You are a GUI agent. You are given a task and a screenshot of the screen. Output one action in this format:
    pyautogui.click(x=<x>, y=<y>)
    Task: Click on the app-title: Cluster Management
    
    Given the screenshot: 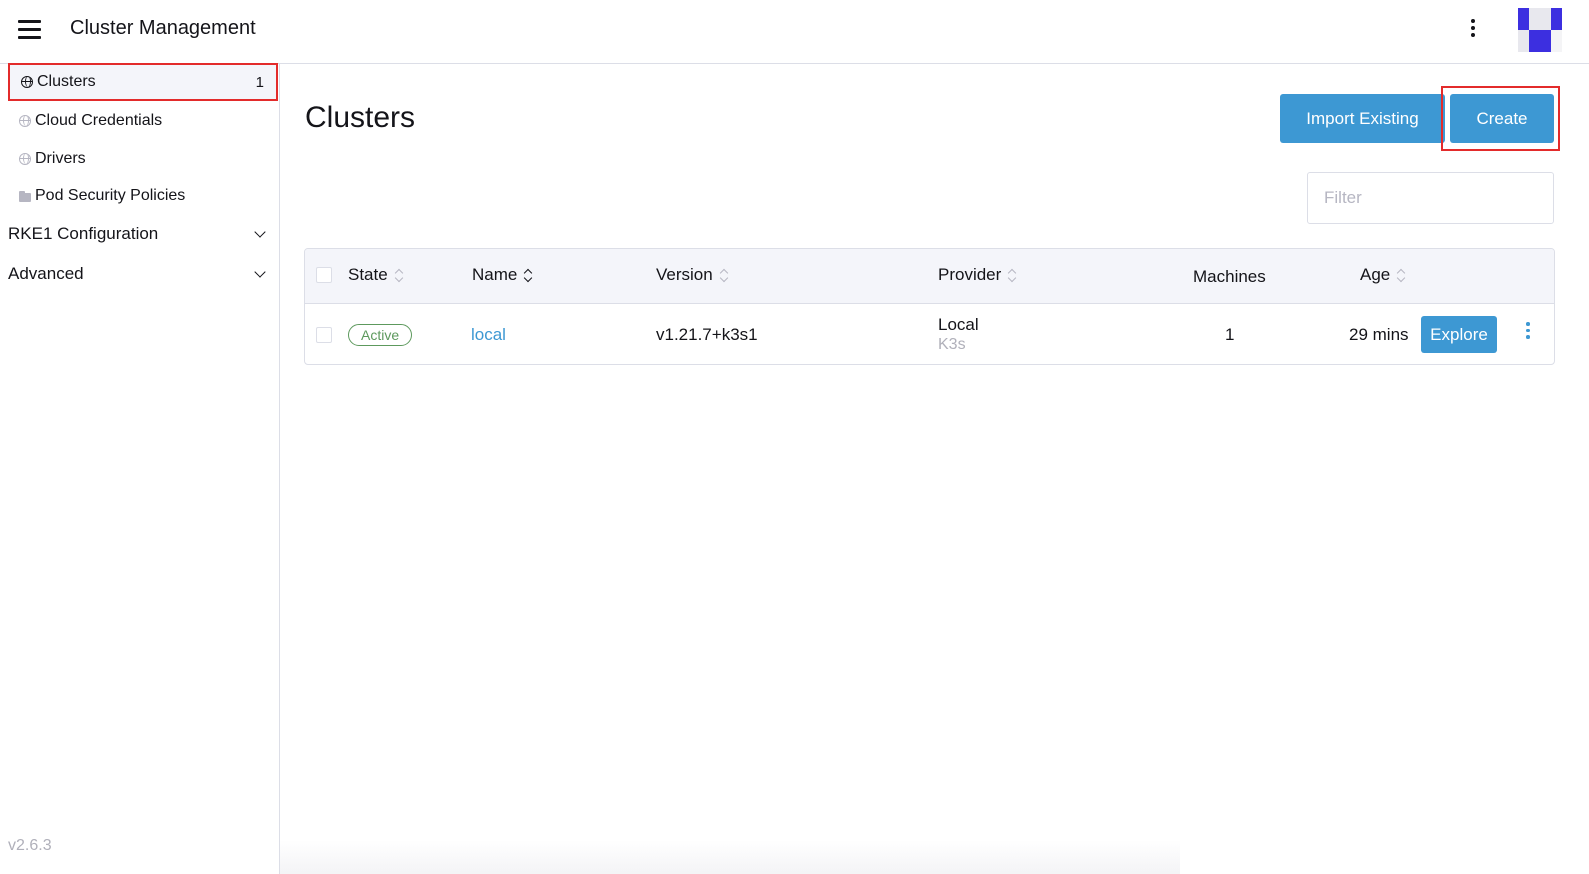 What is the action you would take?
    pyautogui.click(x=163, y=28)
    